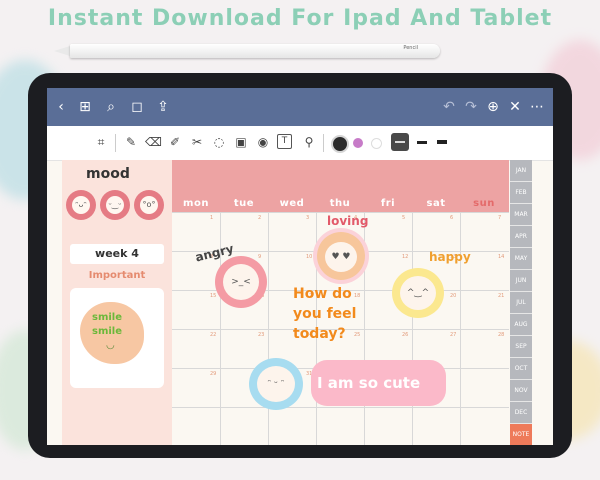 Image resolution: width=600 pixels, height=480 pixels. Describe the element at coordinates (61, 107) in the screenshot. I see `back-icon: ‹` at that location.